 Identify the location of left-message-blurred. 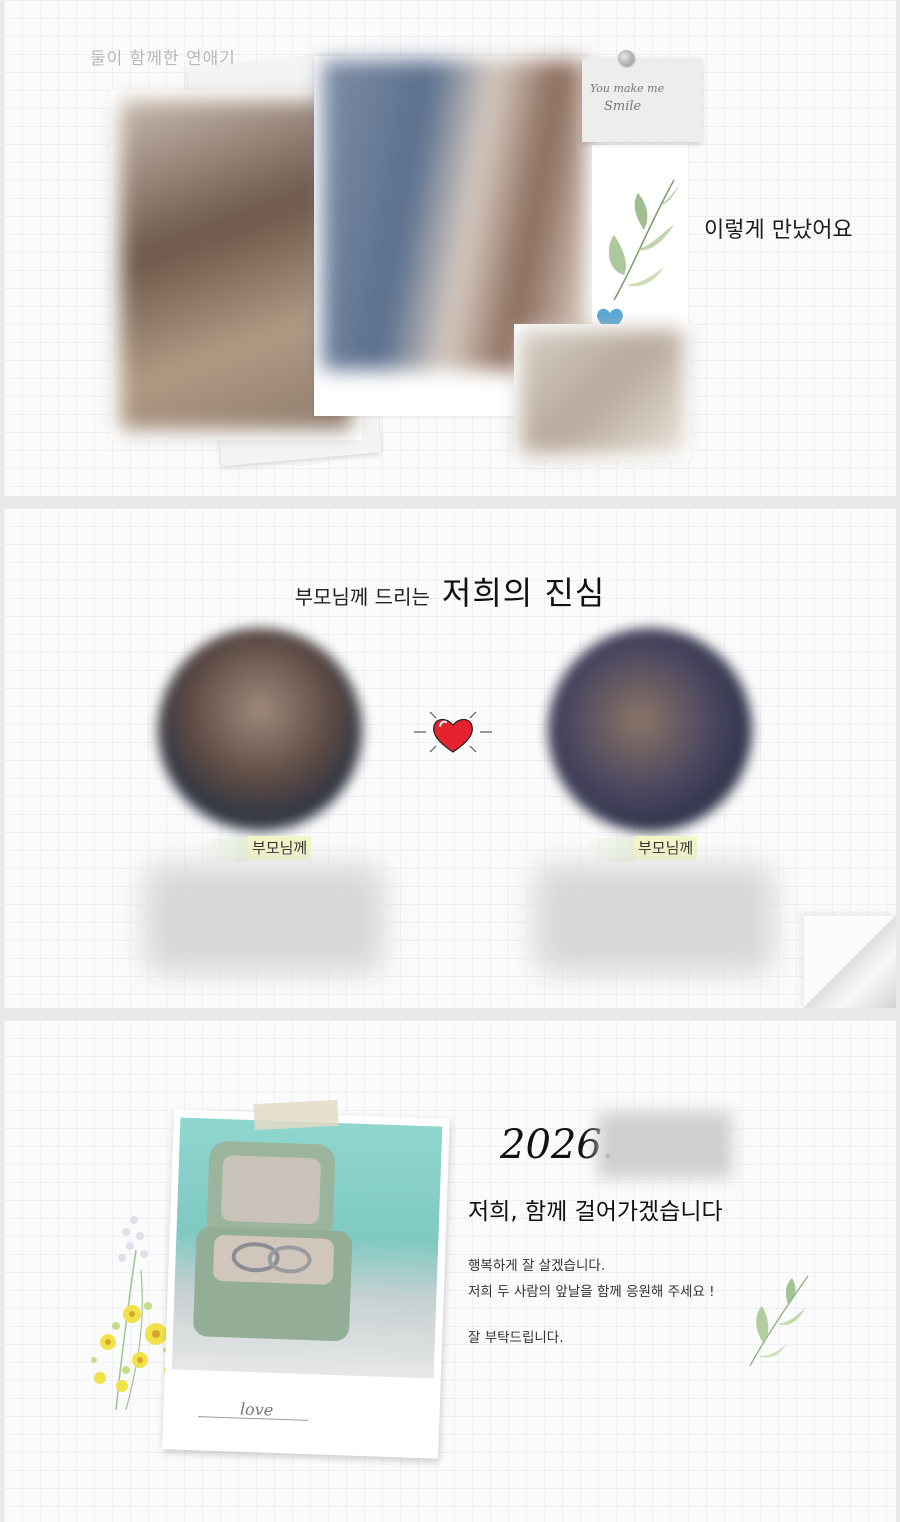
(264, 919).